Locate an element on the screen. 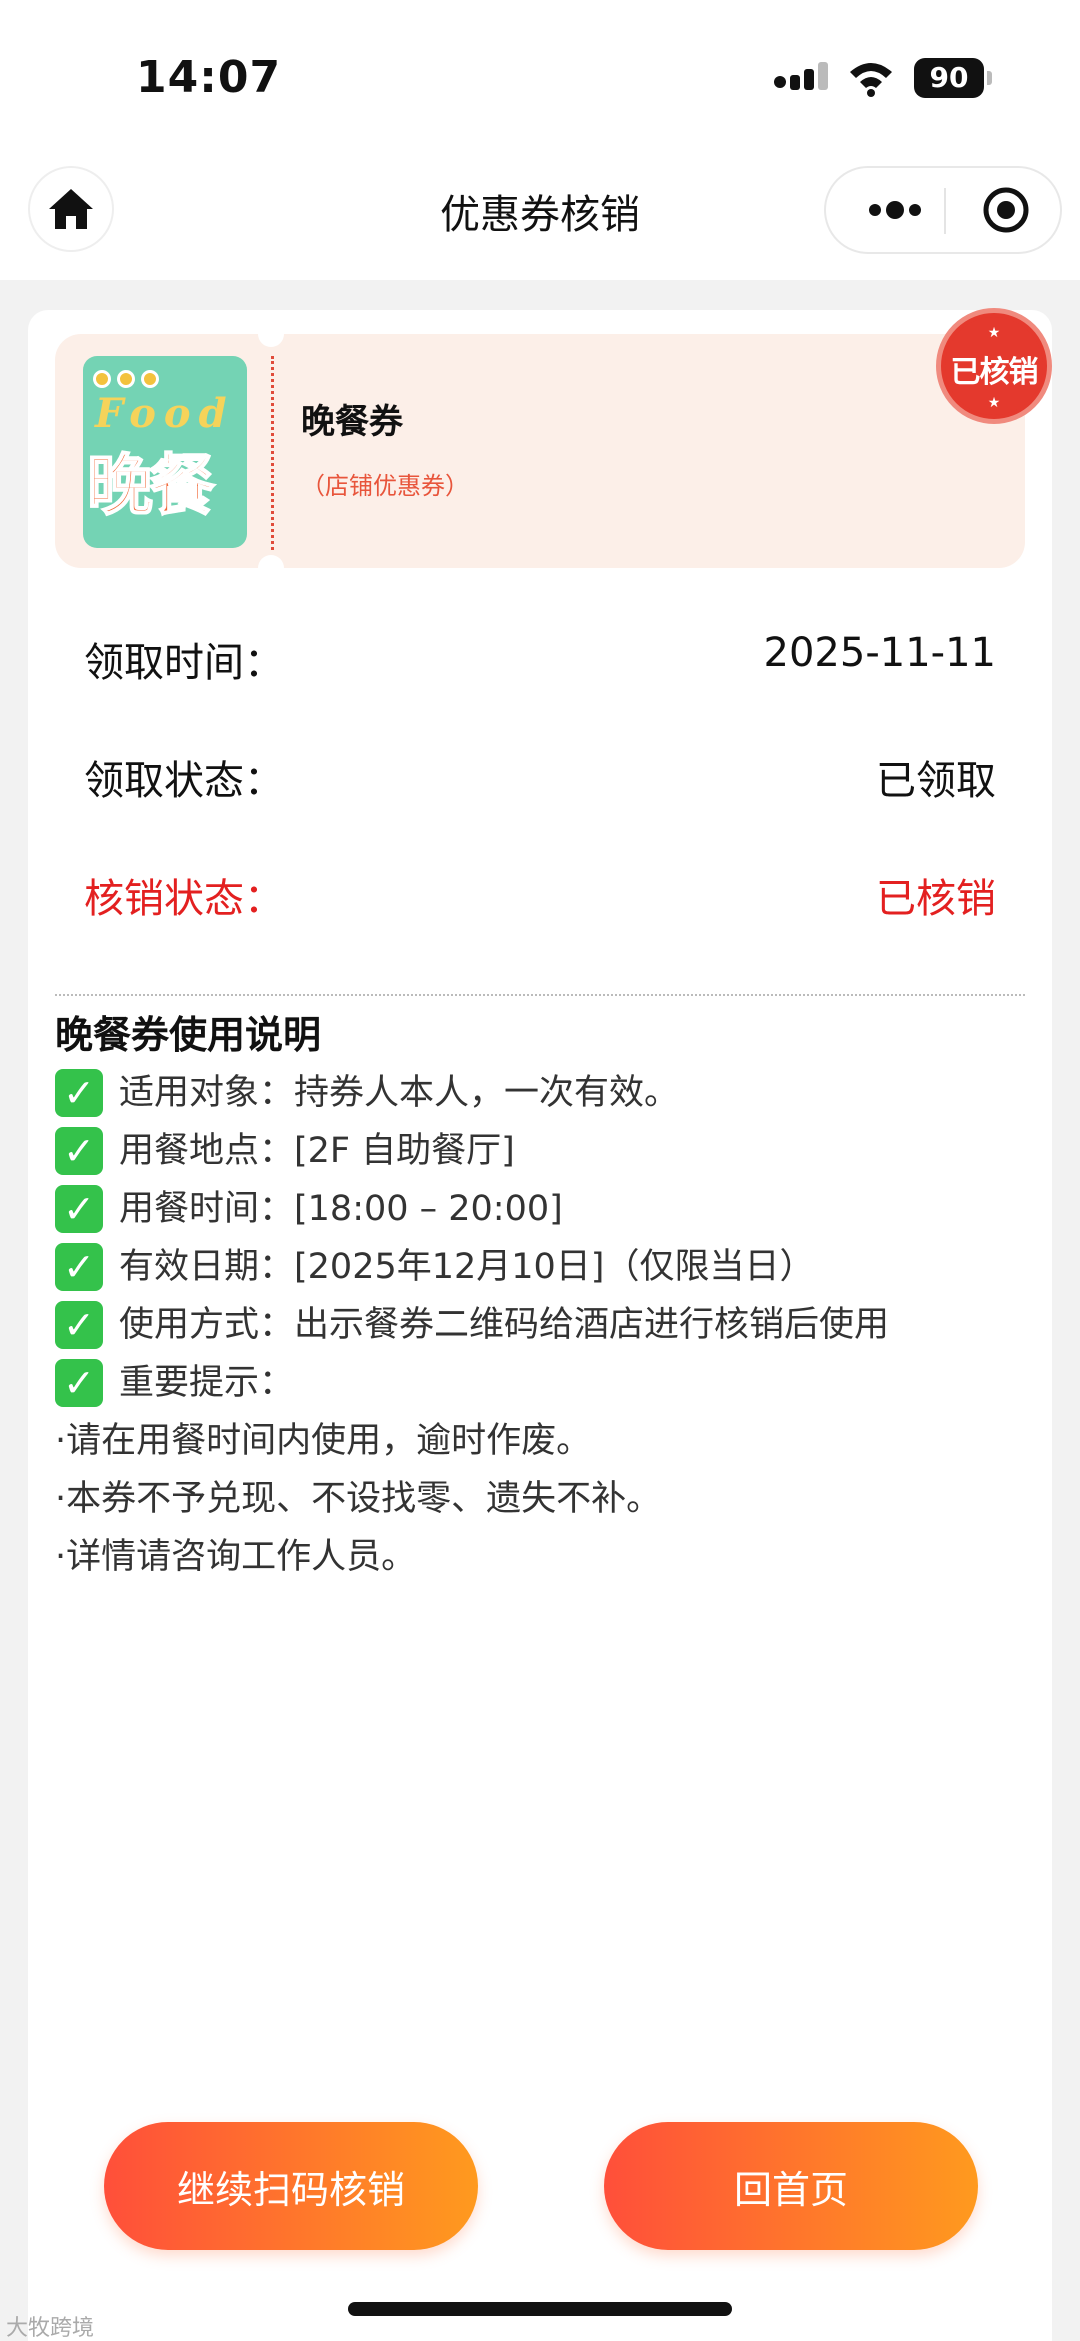 The width and height of the screenshot is (1080, 2341). image-food-text: Food is located at coordinates (165, 413).